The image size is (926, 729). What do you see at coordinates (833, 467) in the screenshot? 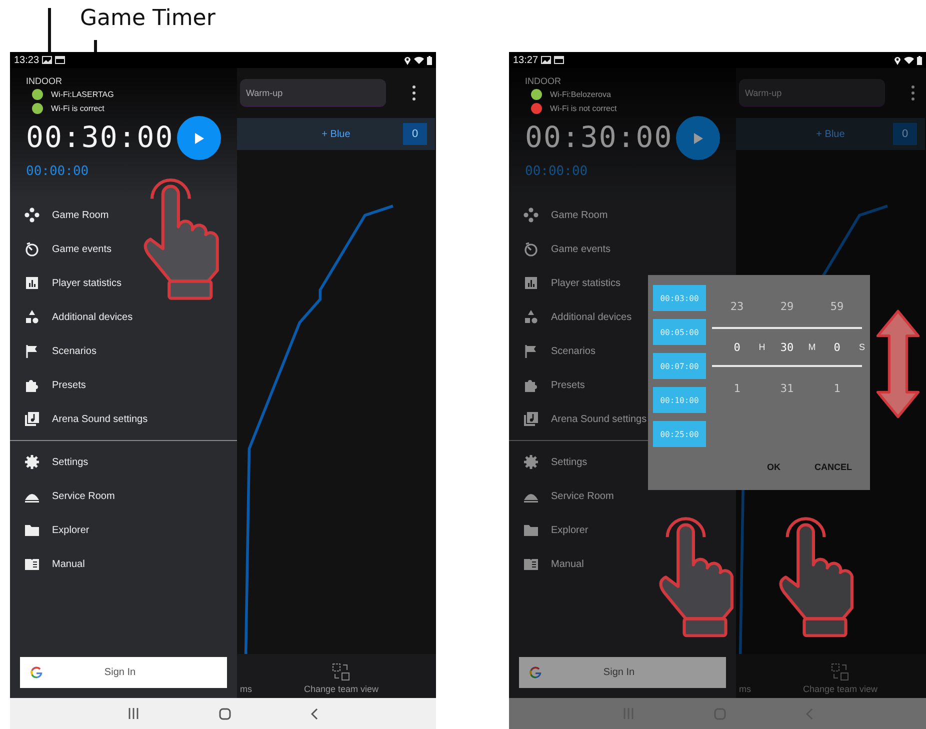
I see `dialog-button: CANCEL` at bounding box center [833, 467].